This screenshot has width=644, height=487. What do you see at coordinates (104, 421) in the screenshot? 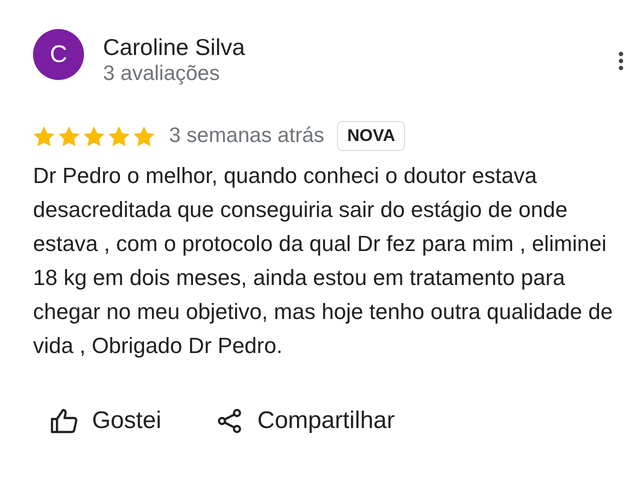
I see `like-button: Gostei` at bounding box center [104, 421].